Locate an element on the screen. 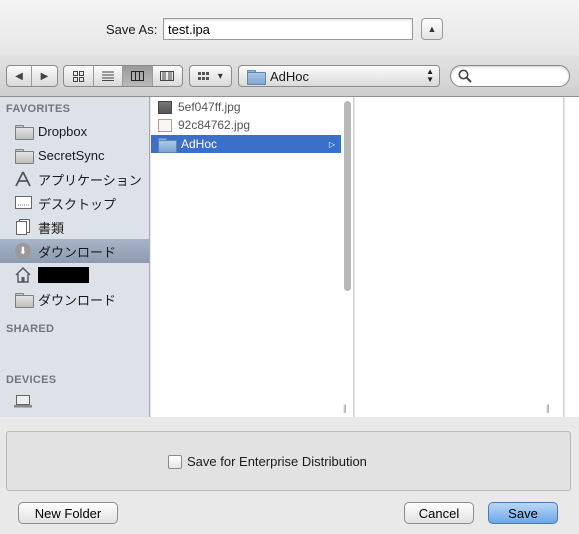 The width and height of the screenshot is (579, 534). downloads-icon: ⬇ is located at coordinates (23, 251).